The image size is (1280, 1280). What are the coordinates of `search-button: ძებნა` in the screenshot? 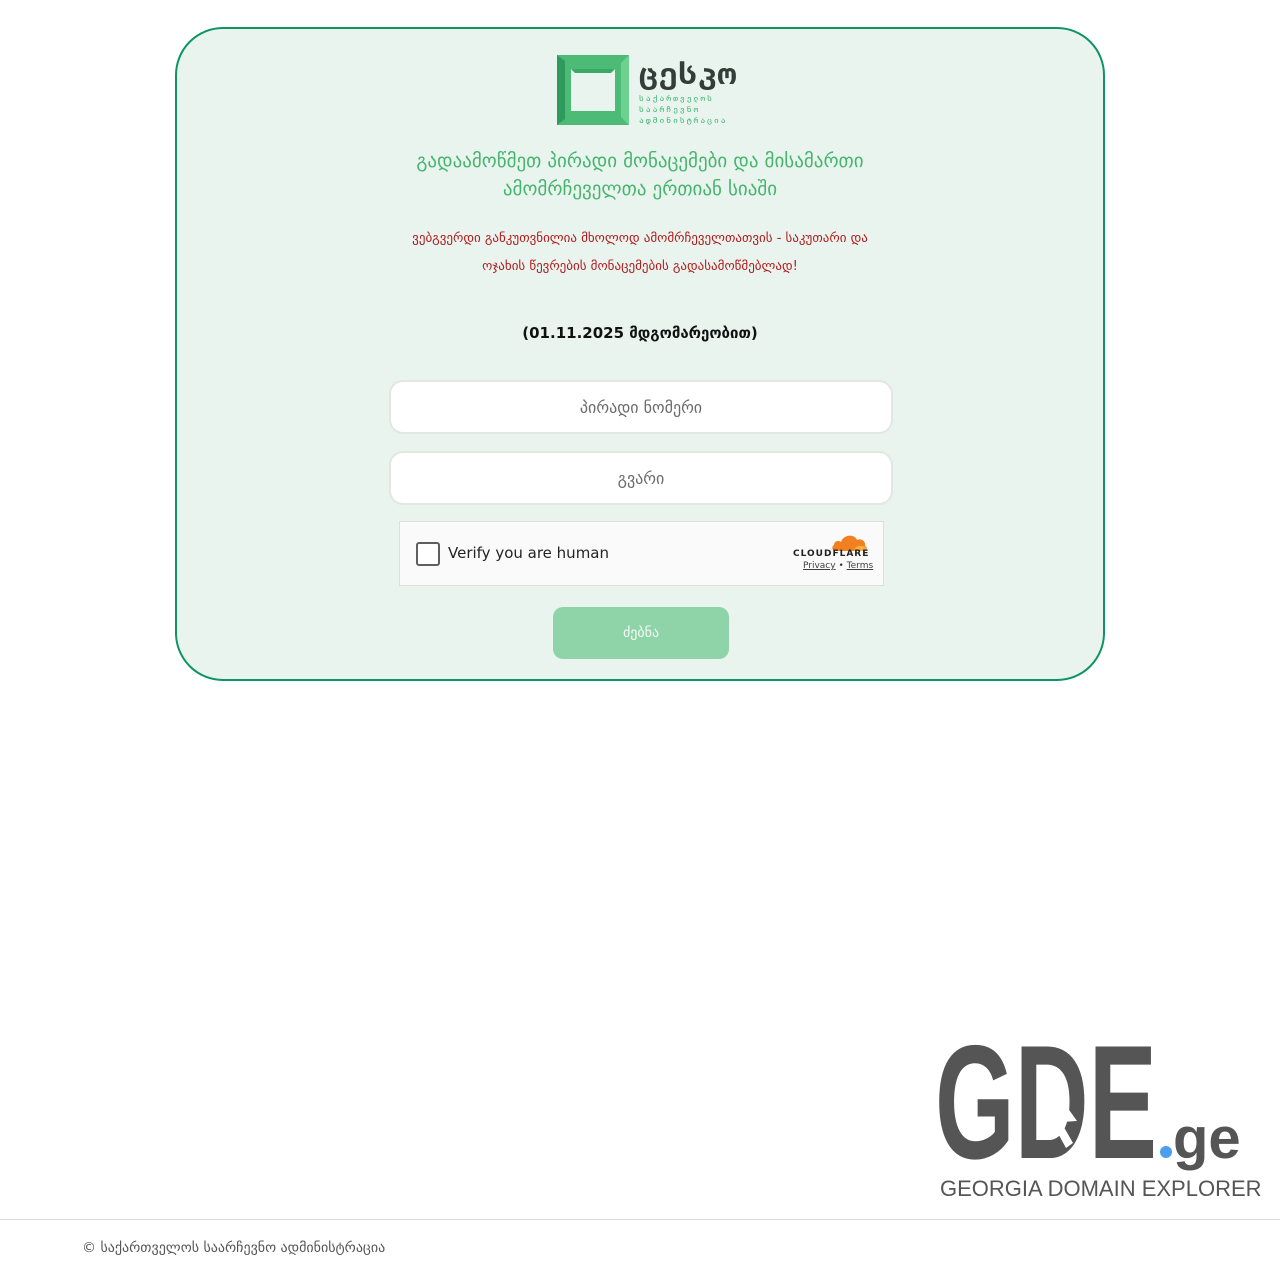 It's located at (641, 633).